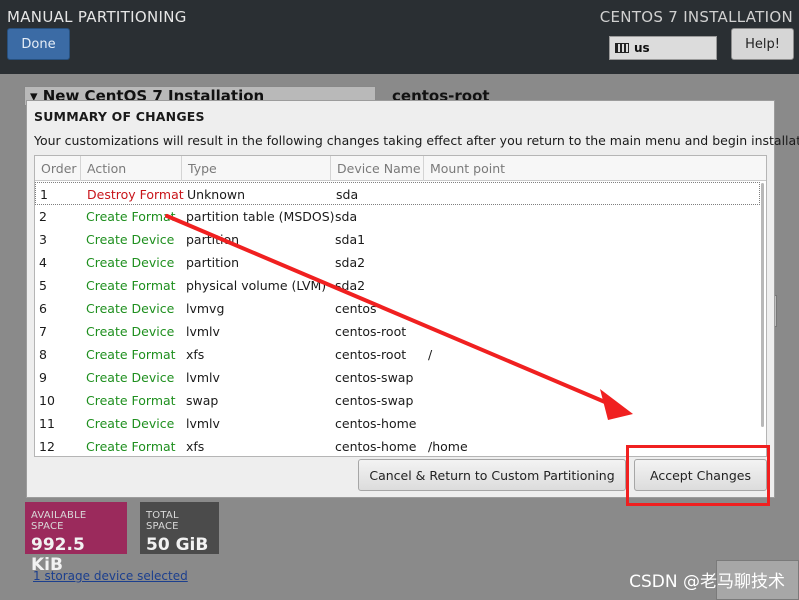  I want to click on installation-title: CENTOS 7 INSTALLATION, so click(696, 17).